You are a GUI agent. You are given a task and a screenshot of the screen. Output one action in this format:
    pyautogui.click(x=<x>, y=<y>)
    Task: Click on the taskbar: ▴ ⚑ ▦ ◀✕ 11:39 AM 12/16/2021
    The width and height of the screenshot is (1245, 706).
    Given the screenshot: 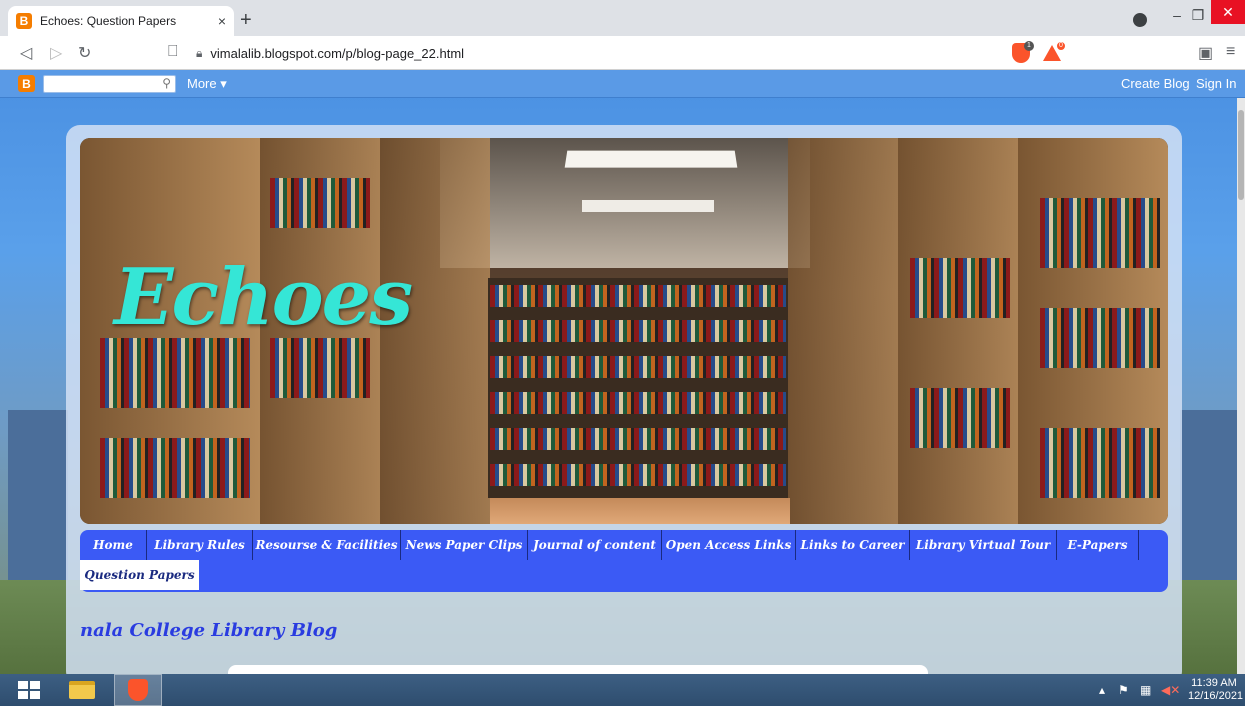 What is the action you would take?
    pyautogui.click(x=622, y=690)
    